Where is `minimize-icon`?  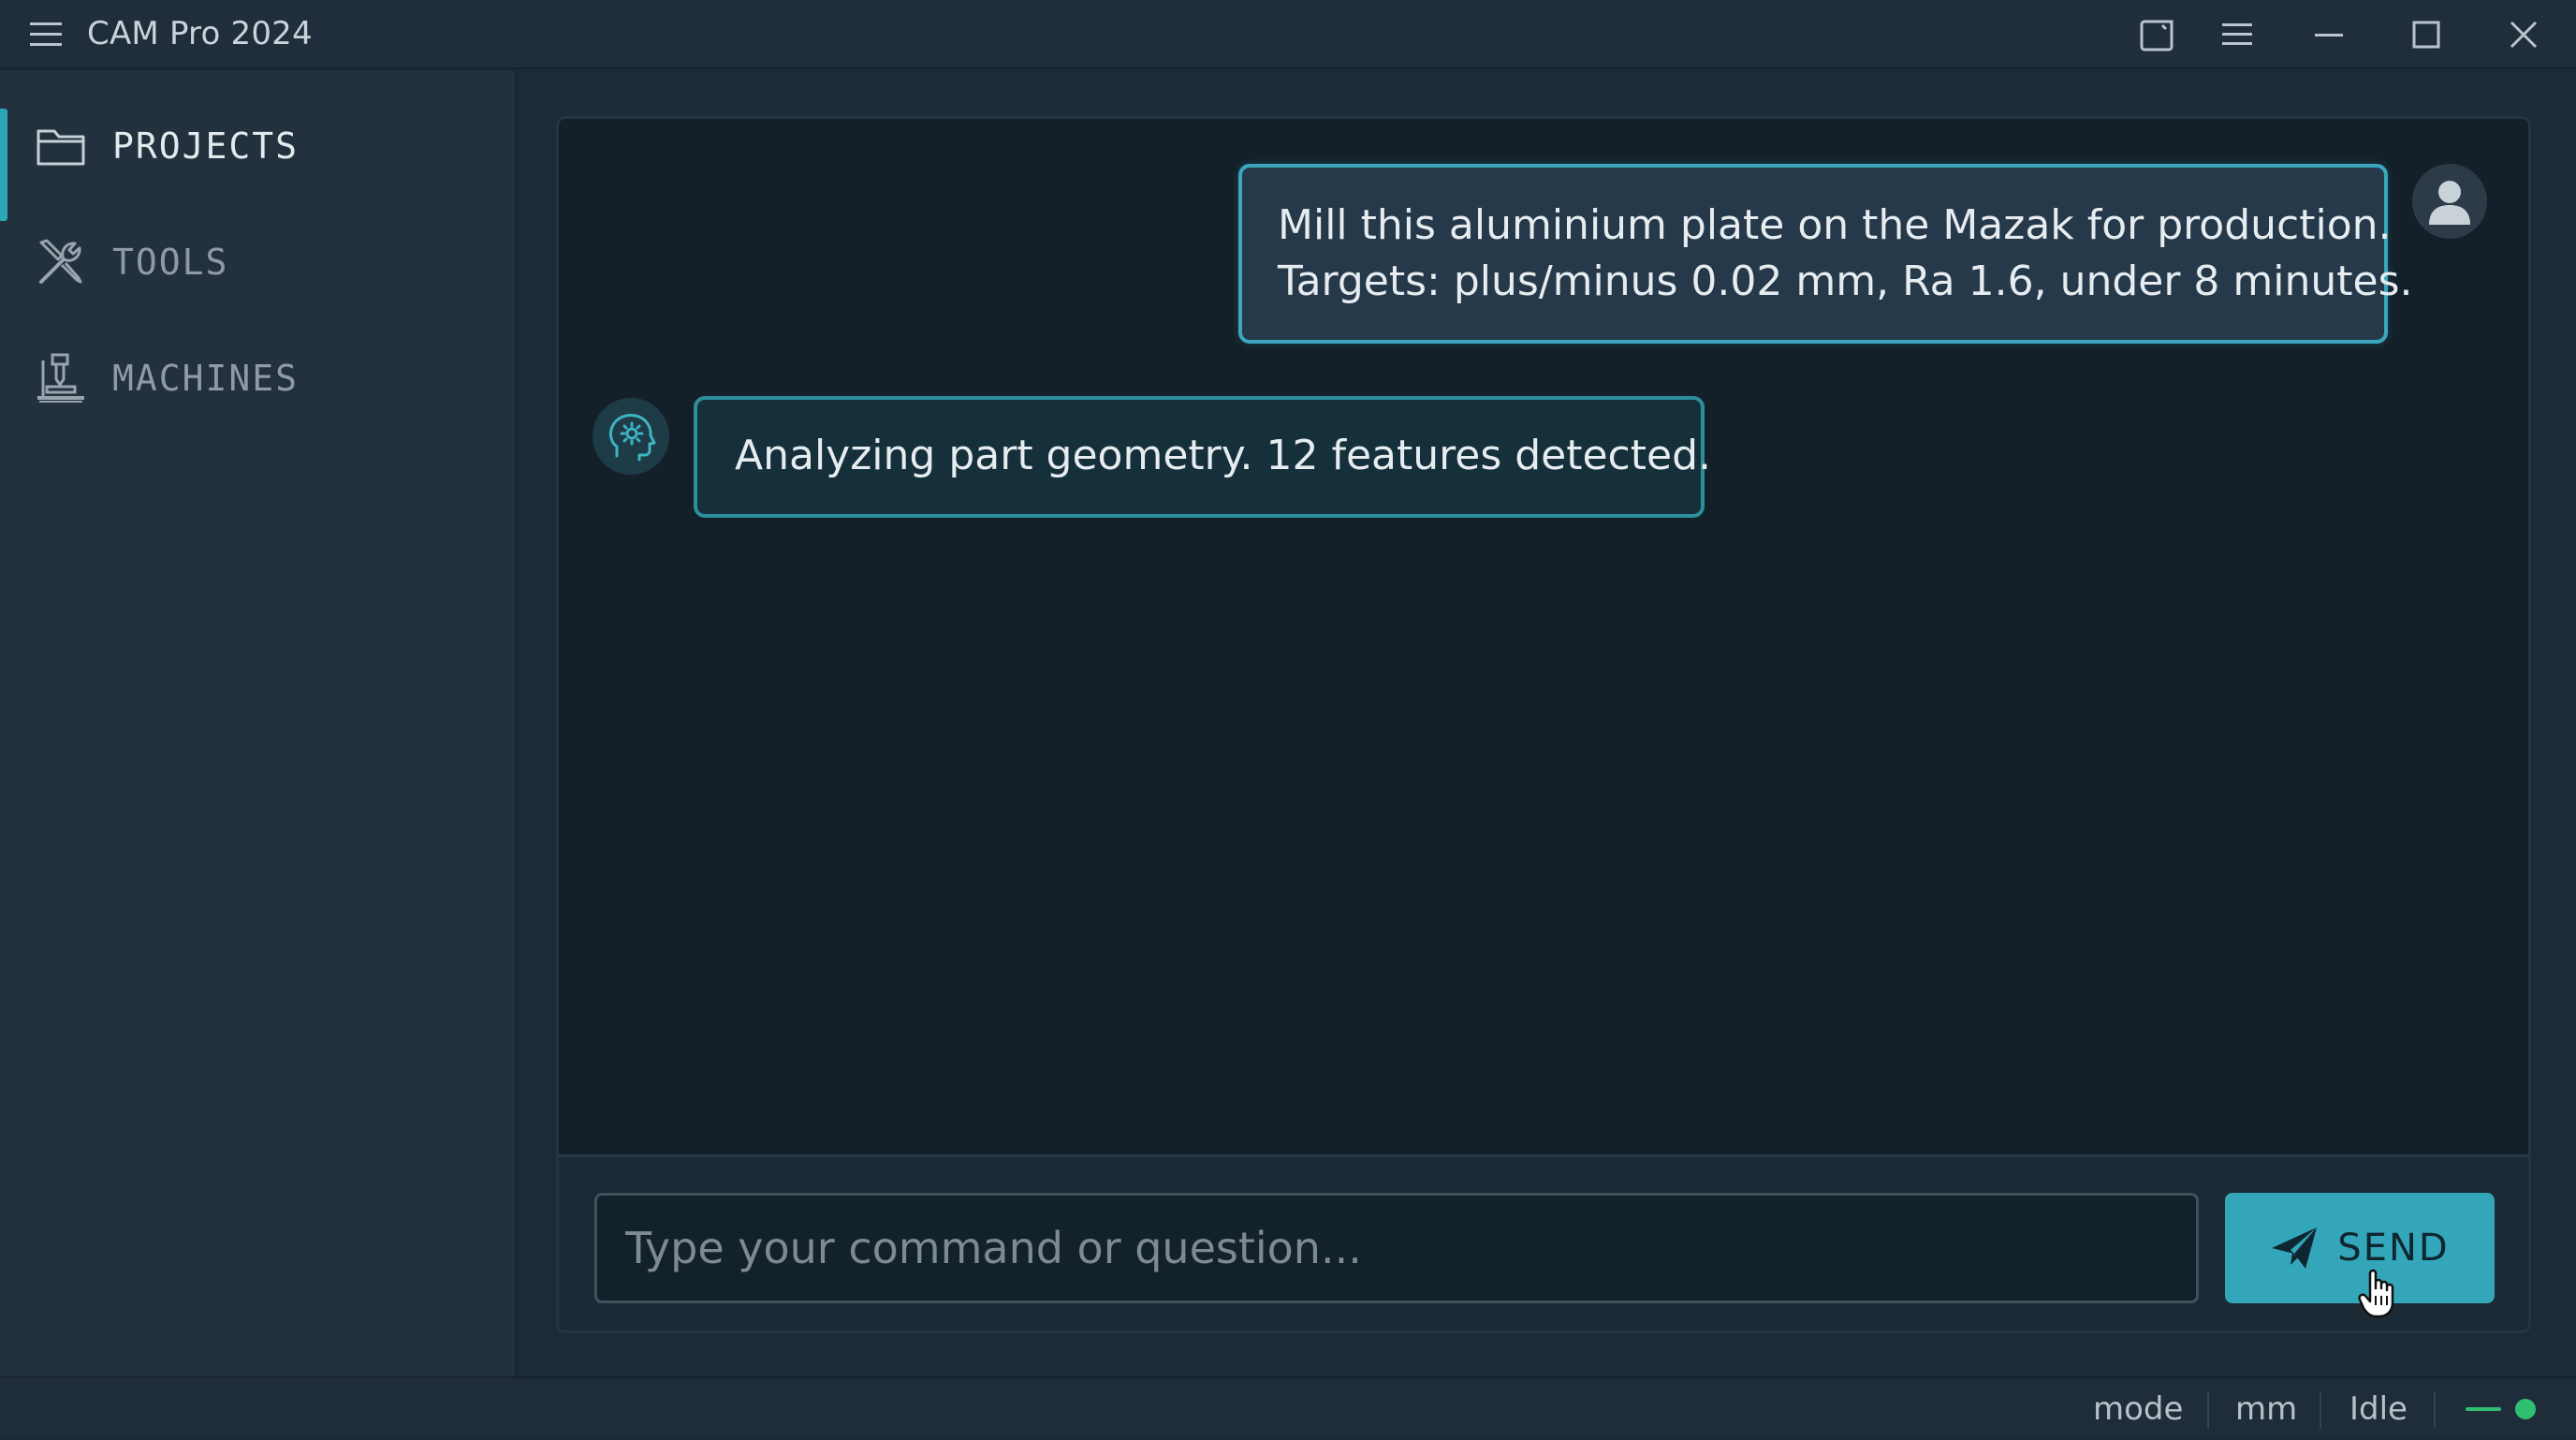 minimize-icon is located at coordinates (2329, 34).